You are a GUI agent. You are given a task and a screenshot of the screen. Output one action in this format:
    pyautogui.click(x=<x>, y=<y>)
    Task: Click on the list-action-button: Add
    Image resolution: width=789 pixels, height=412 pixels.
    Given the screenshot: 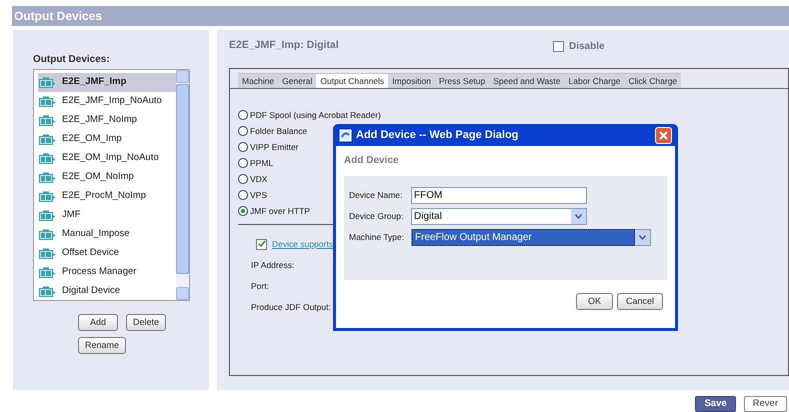 What is the action you would take?
    pyautogui.click(x=98, y=322)
    